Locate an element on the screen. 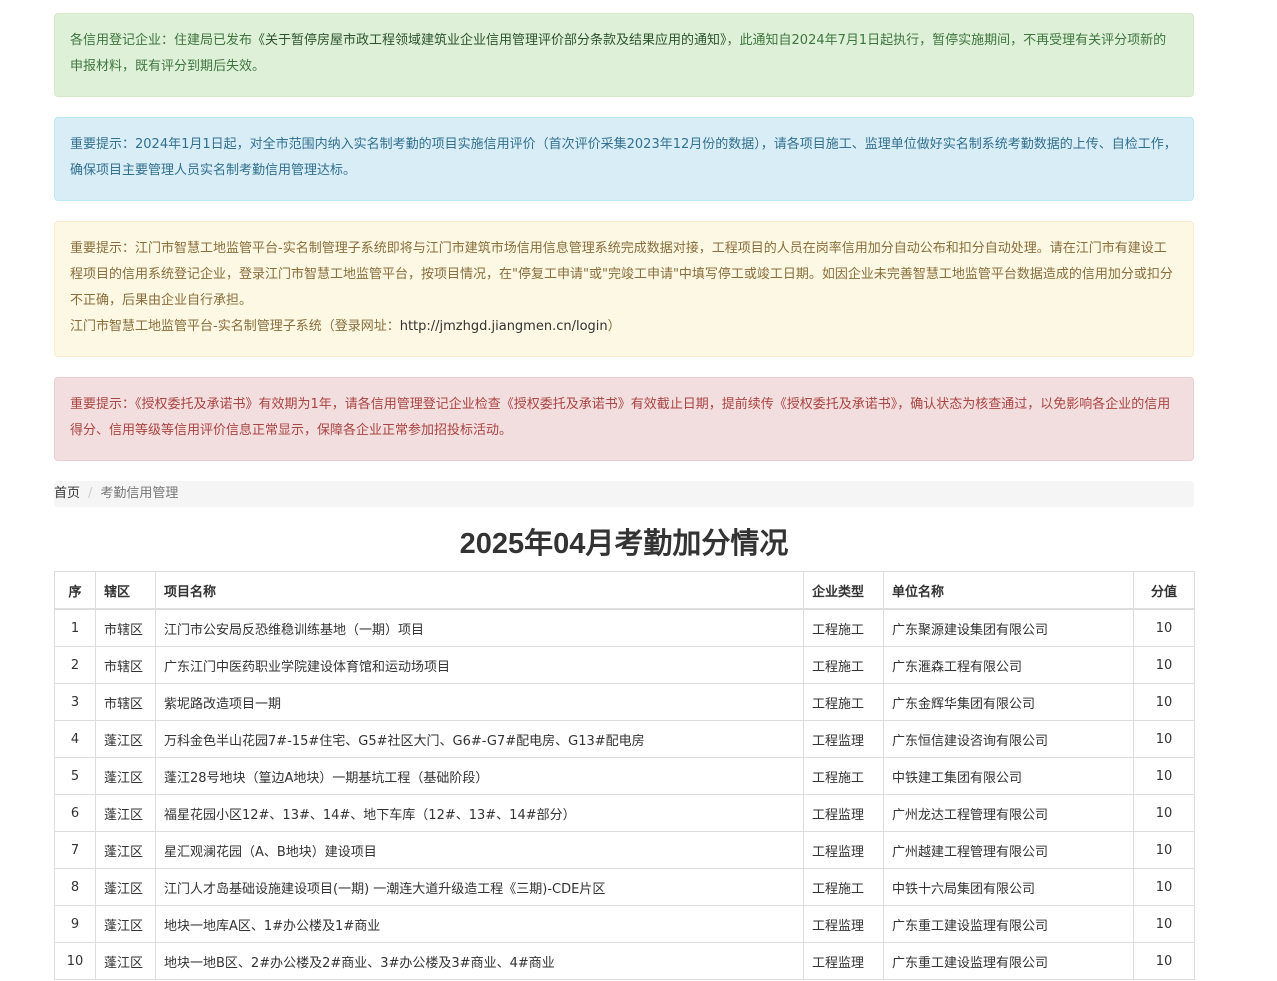 This screenshot has width=1277, height=981. table-header-row: 序 辖区 项目名称 企业类型 单位名称 分值 is located at coordinates (624, 590).